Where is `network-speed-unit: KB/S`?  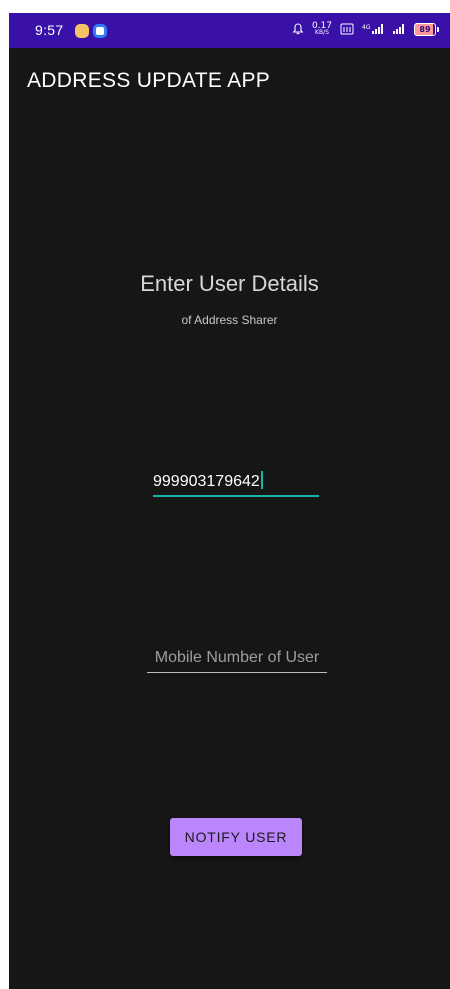 network-speed-unit: KB/S is located at coordinates (322, 32).